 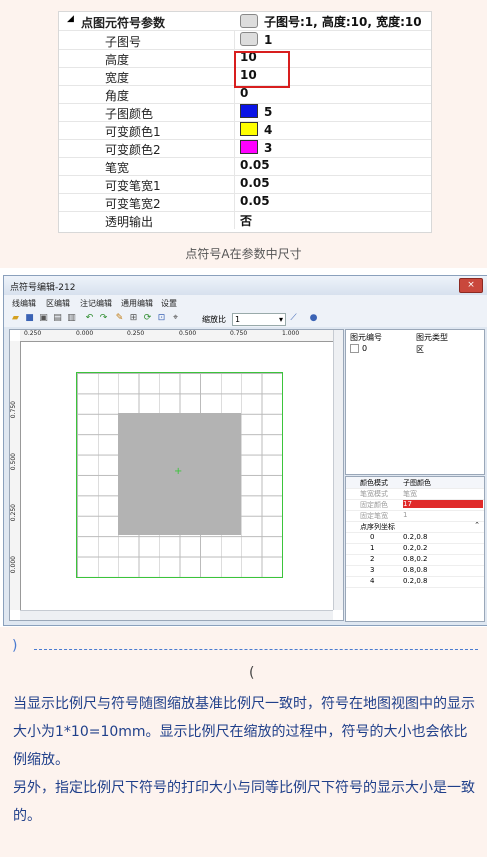 I want to click on undo-icon: ↶, so click(x=89, y=318).